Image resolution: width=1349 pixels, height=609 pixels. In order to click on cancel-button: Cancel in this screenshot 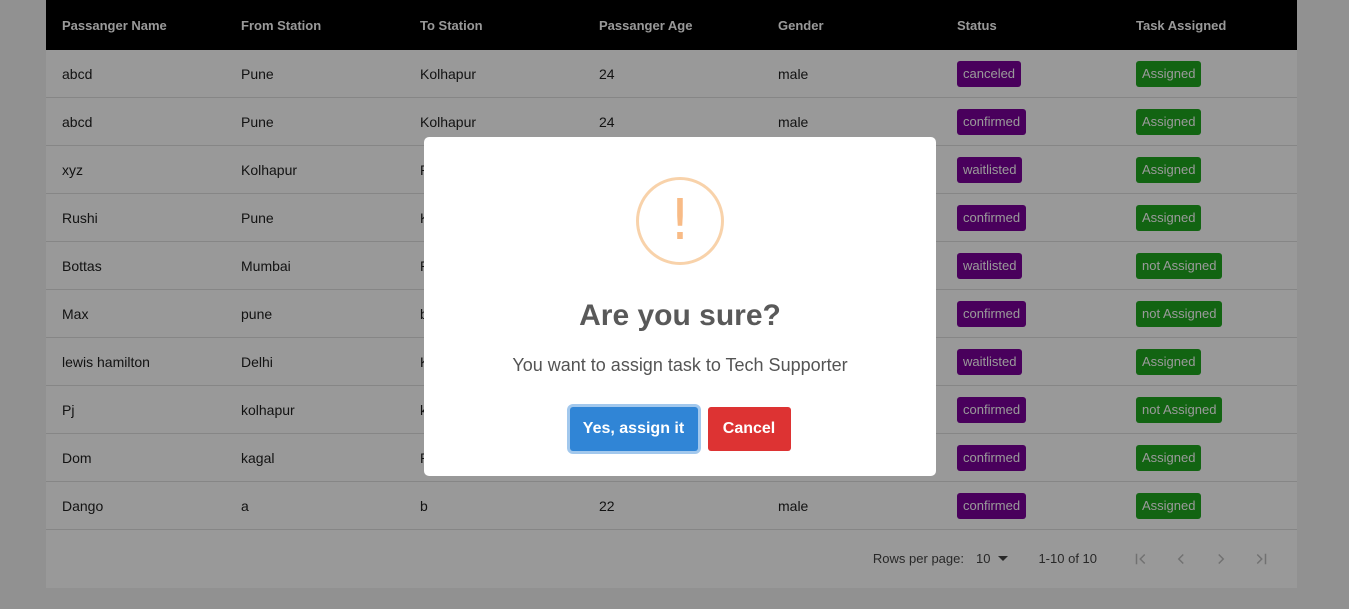, I will do `click(749, 429)`.